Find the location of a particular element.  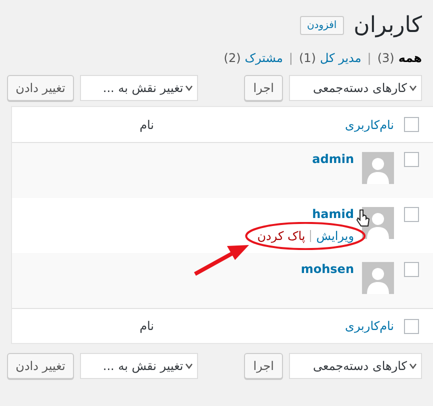

name-column-header: نام is located at coordinates (147, 125).